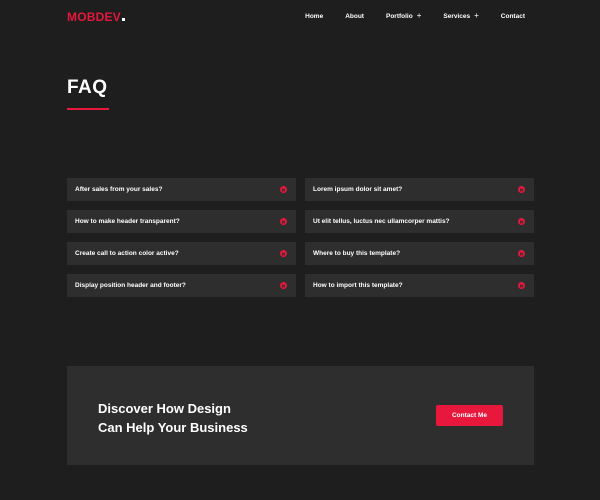  I want to click on nav-contact-label: Contact, so click(512, 16).